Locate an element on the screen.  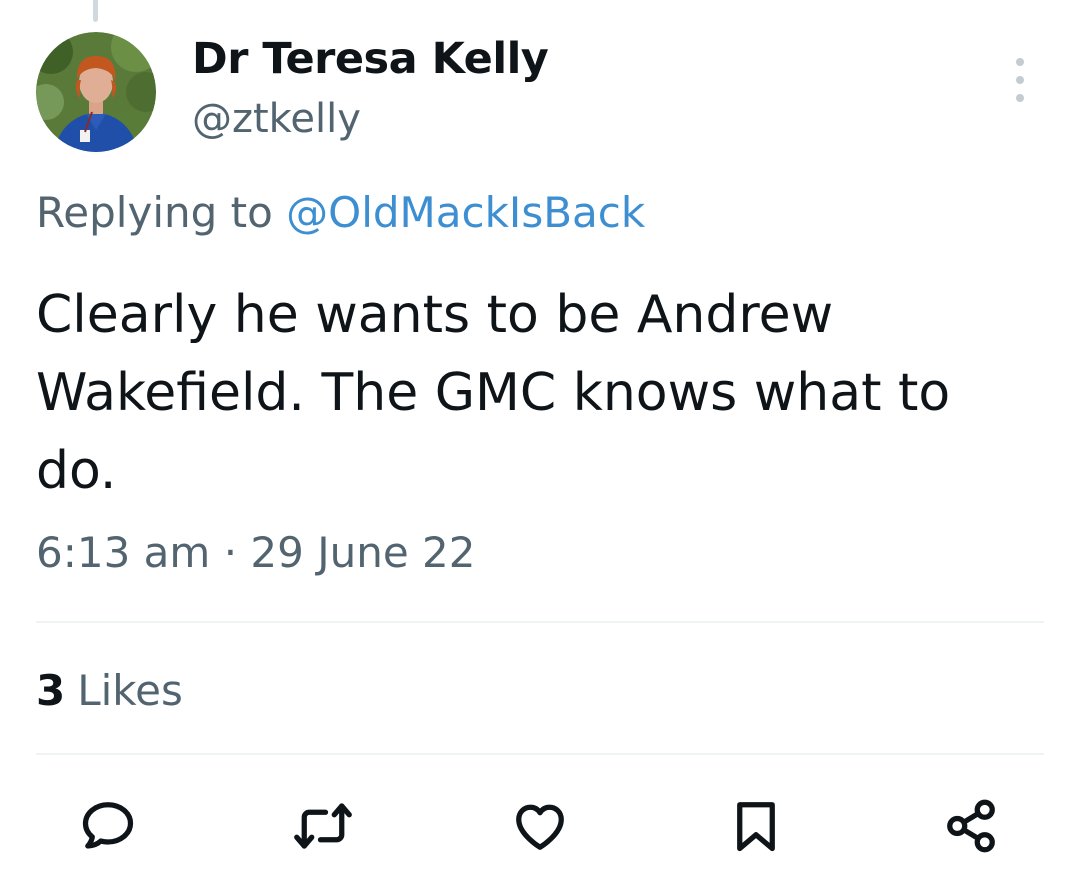
replying-to: Replying to @OldMackIsBack is located at coordinates (340, 212).